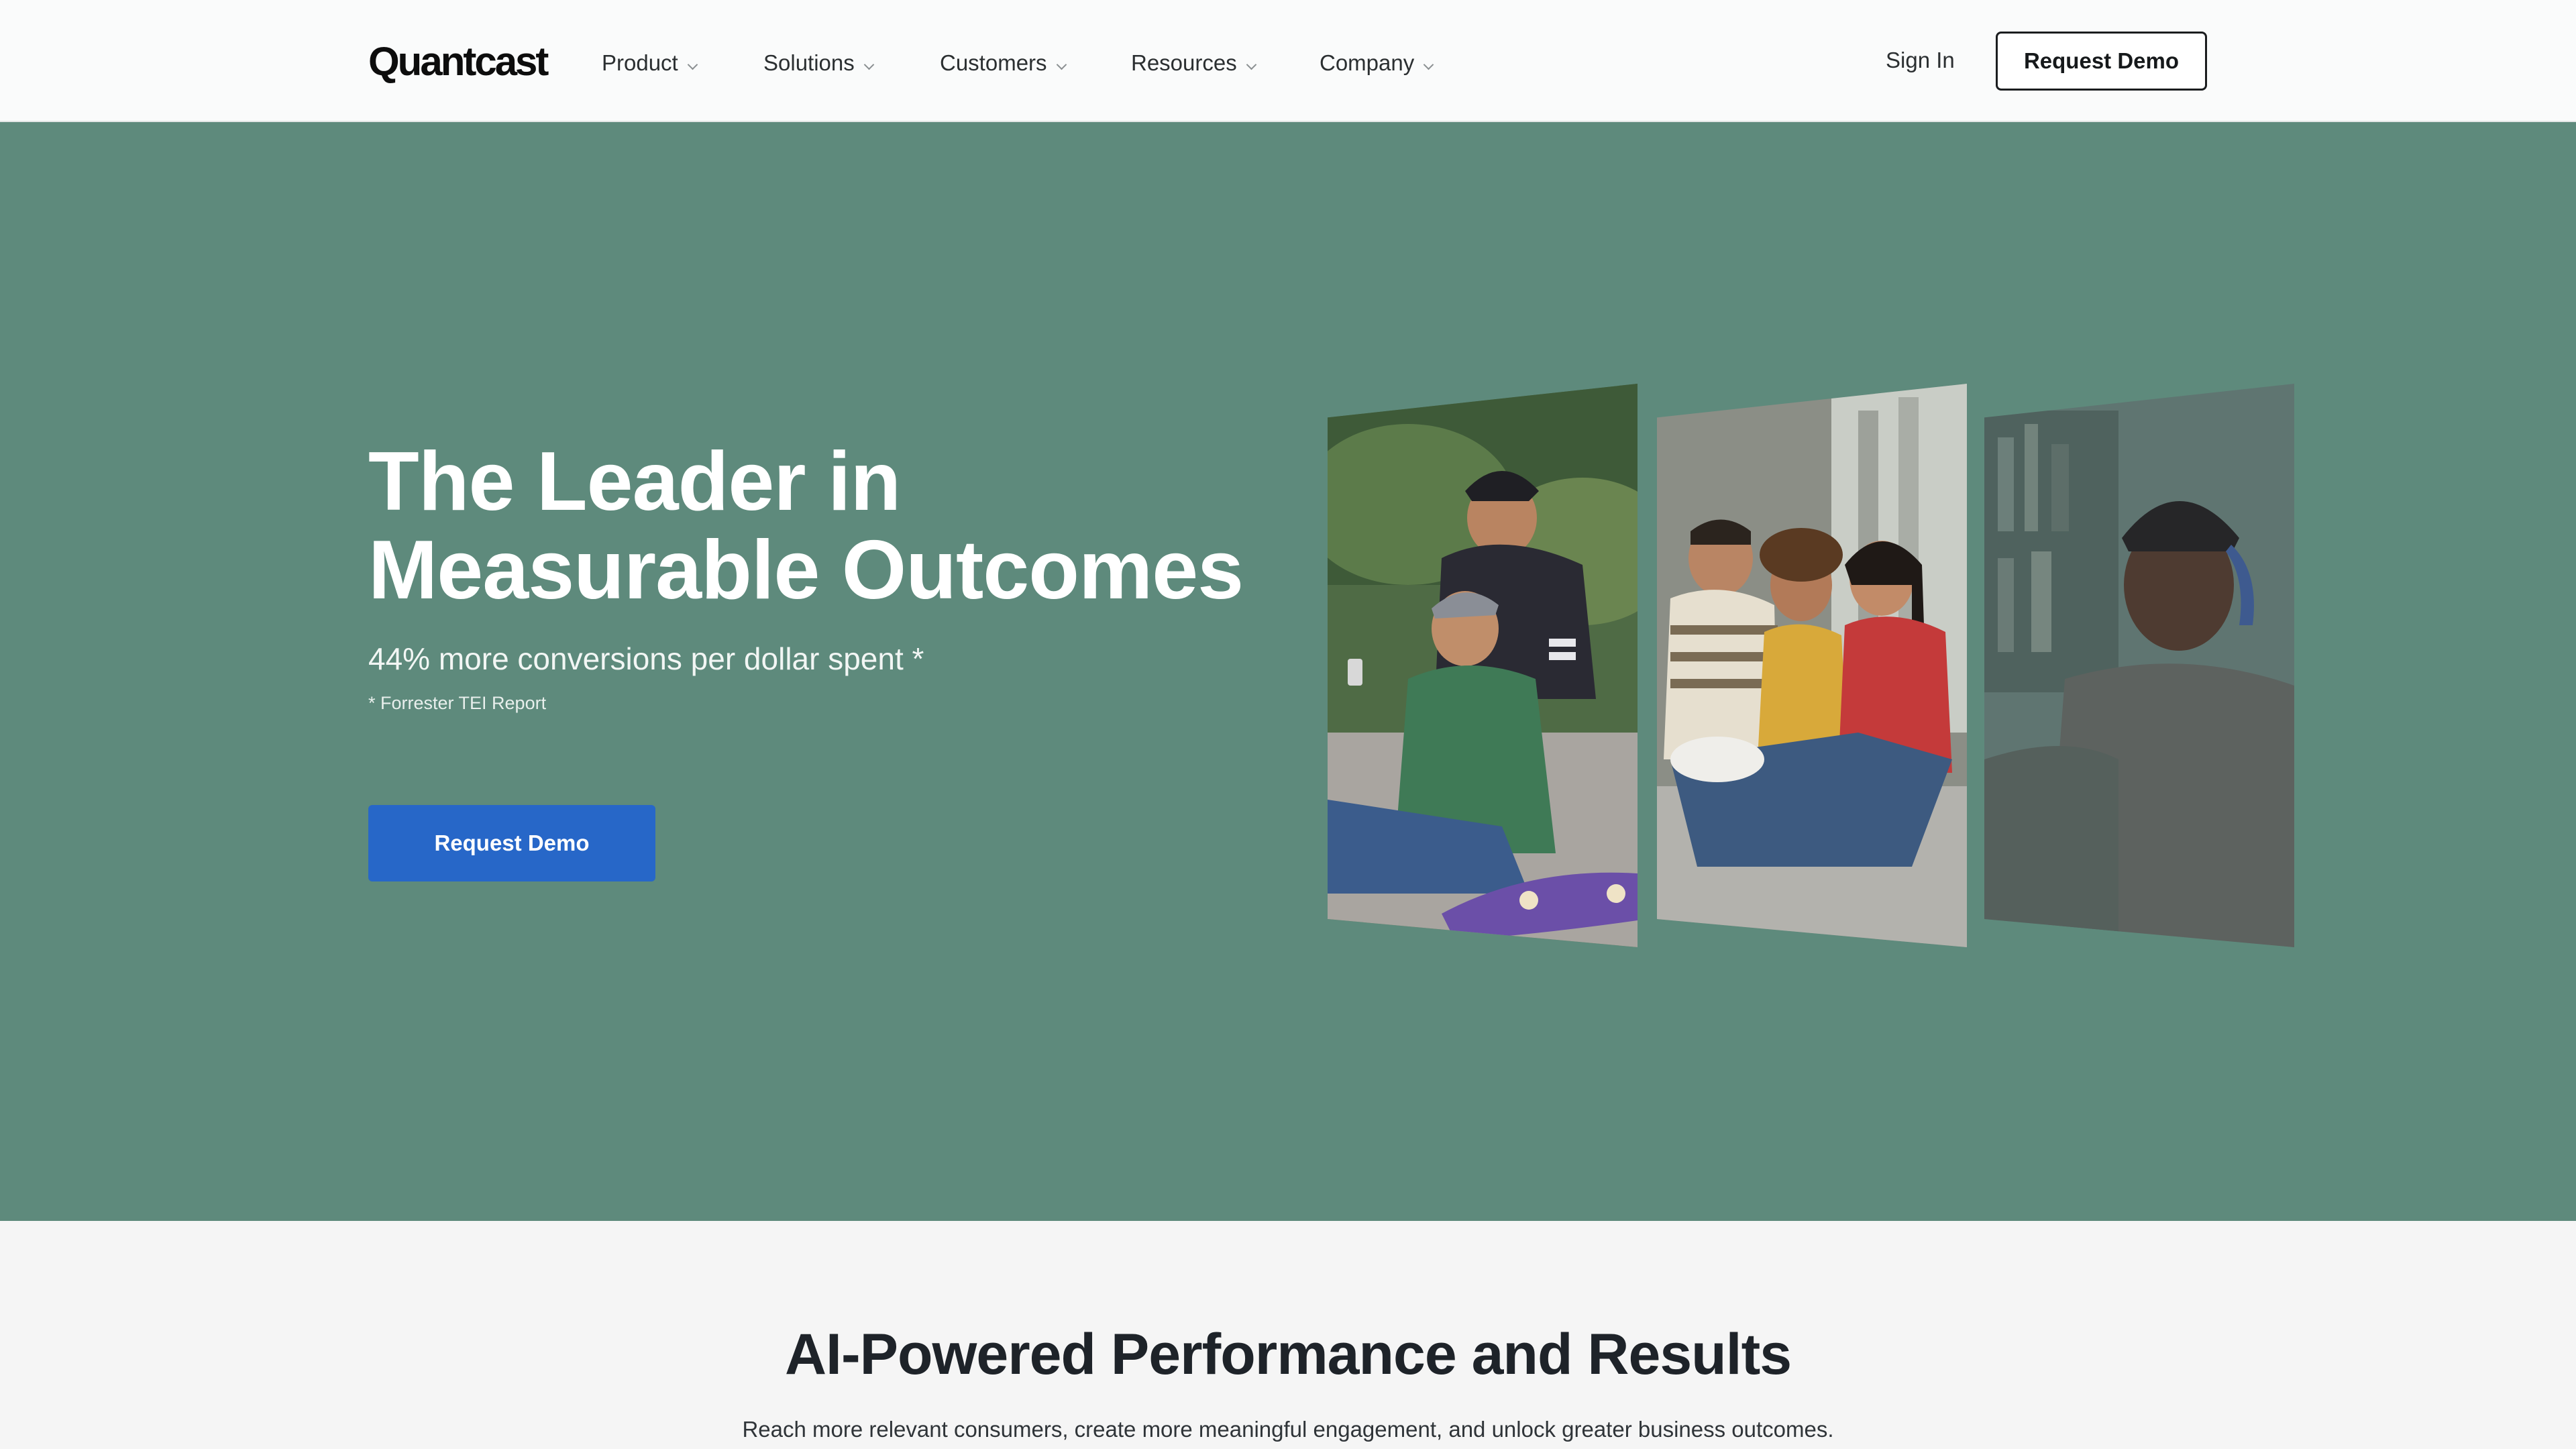 This screenshot has width=2576, height=1449. Describe the element at coordinates (458, 62) in the screenshot. I see `quantcast-logo: Quantcast` at that location.